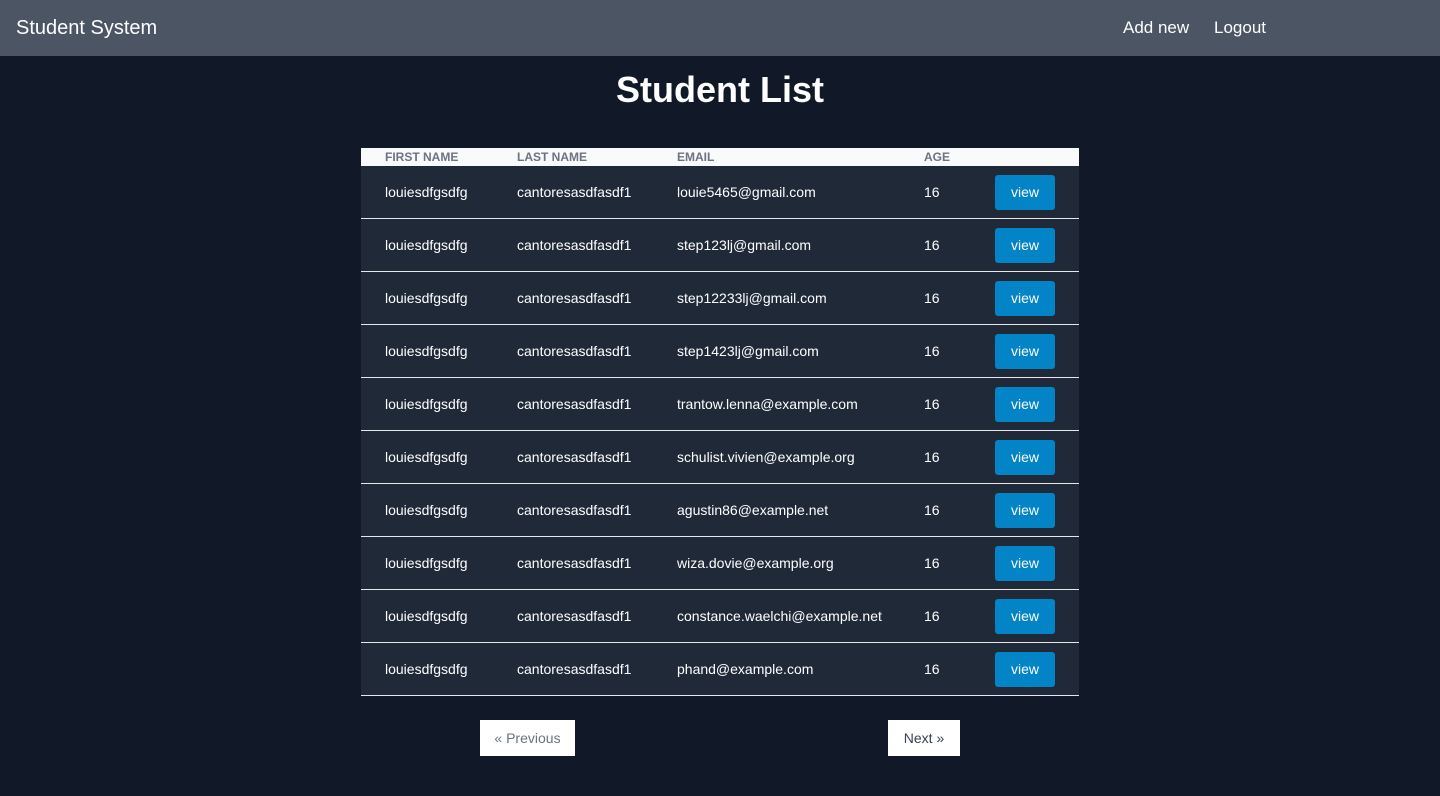  Describe the element at coordinates (748, 351) in the screenshot. I see `email-cell: step1423lj@gmail.com` at that location.